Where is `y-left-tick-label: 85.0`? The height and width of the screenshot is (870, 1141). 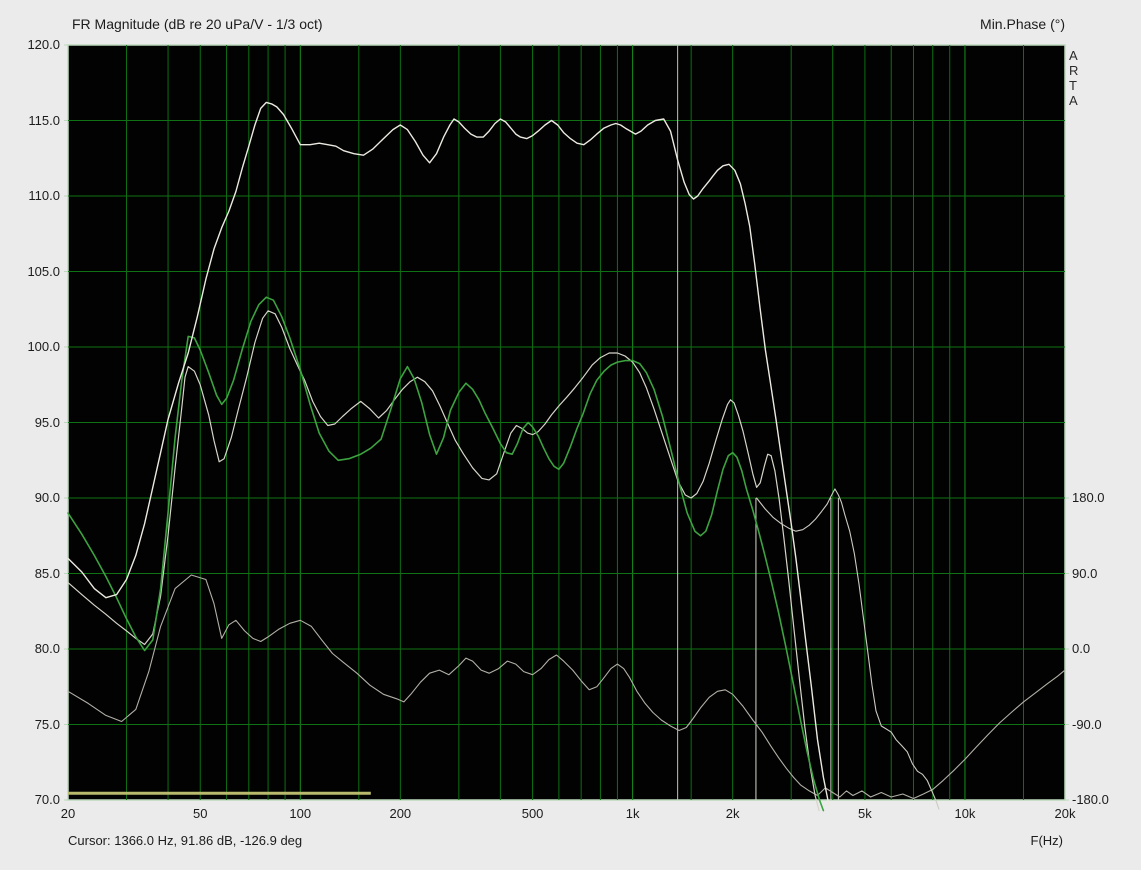 y-left-tick-label: 85.0 is located at coordinates (47, 573).